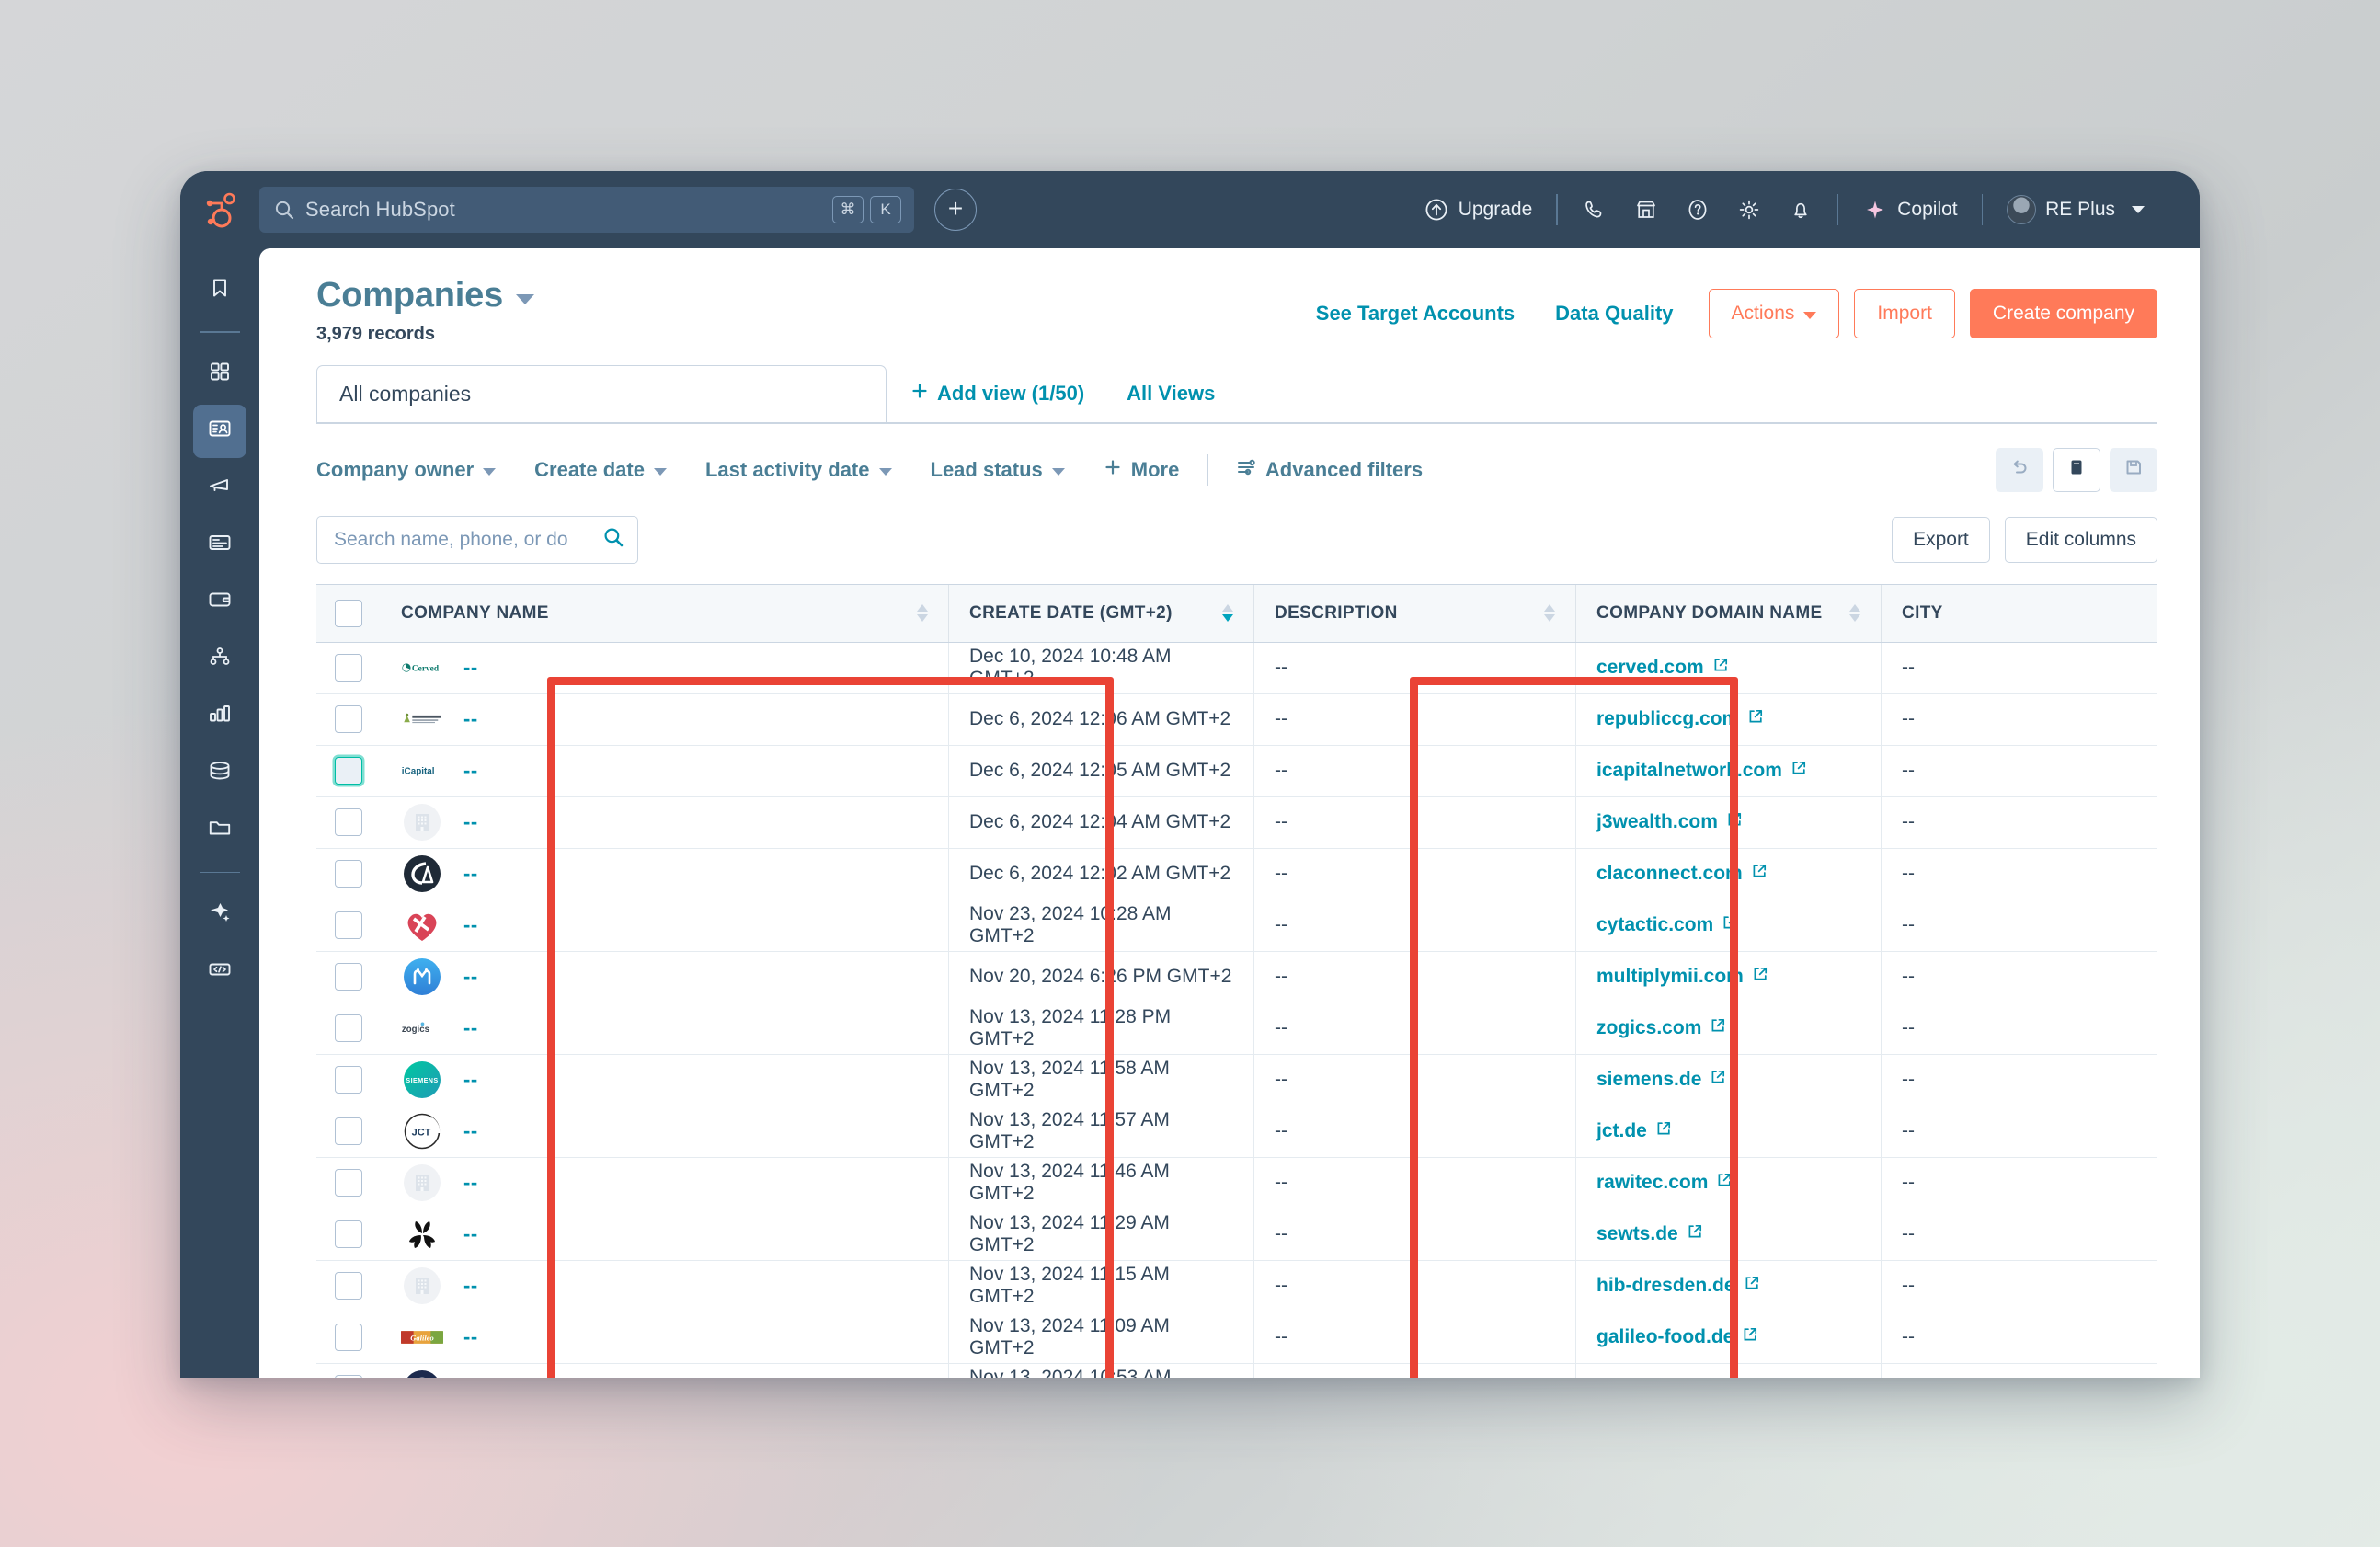 This screenshot has width=2380, height=1547. Describe the element at coordinates (525, 299) in the screenshot. I see `chevron-down-icon` at that location.